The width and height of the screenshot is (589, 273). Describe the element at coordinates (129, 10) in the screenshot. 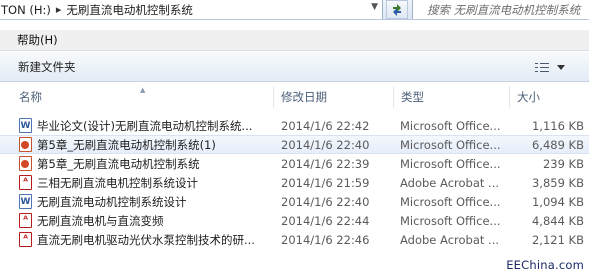

I see `breadcrumb-folder: 无刷直流电动机控制系统` at that location.